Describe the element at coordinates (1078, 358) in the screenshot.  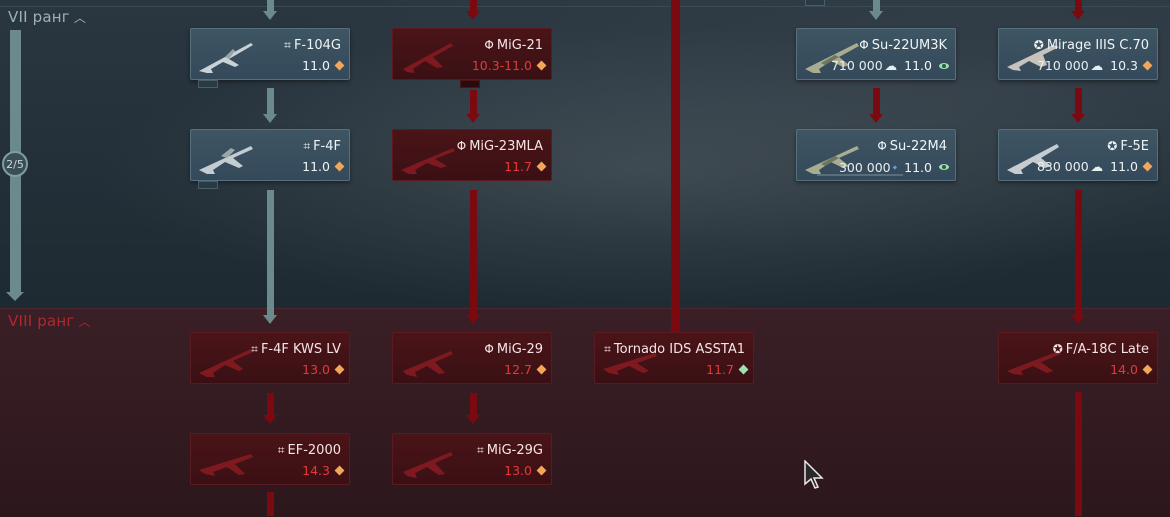
I see `vehicle-card-fa18c-late: ✪ F/A-18C Late 14.0` at that location.